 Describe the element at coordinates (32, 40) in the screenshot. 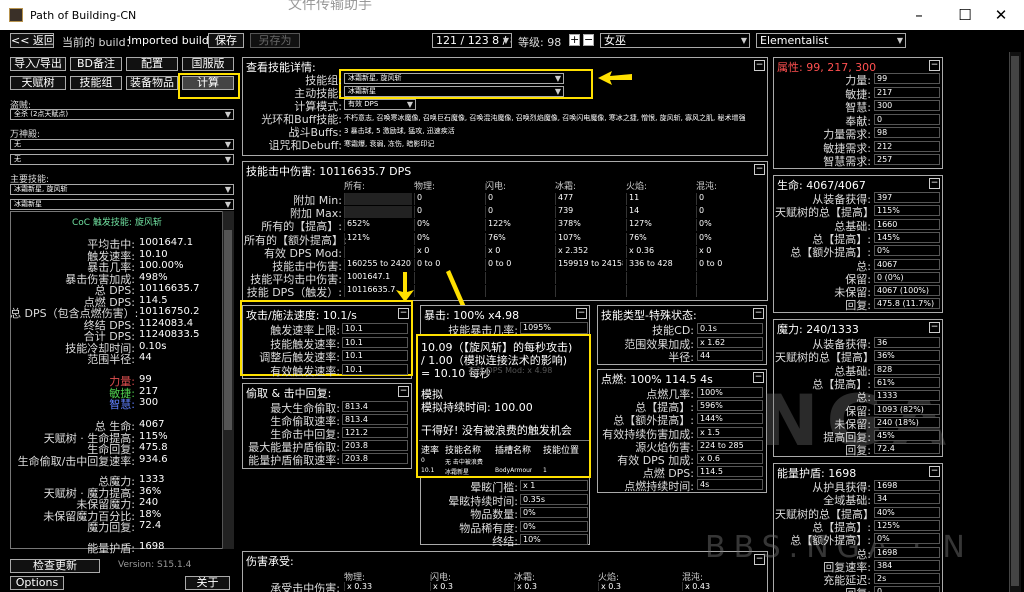

I see `back-button: << 返回` at that location.